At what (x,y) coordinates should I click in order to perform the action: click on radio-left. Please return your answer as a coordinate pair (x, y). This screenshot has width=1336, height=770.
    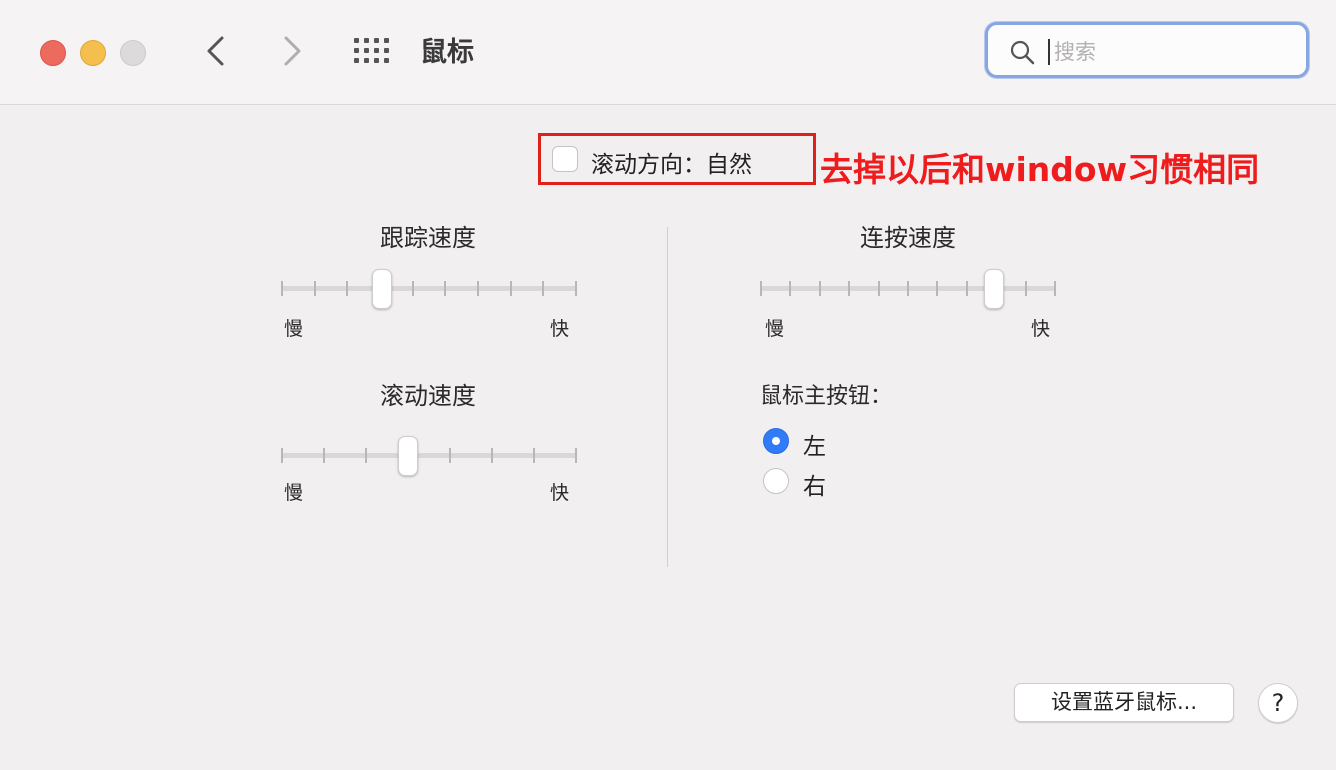
    Looking at the image, I should click on (776, 441).